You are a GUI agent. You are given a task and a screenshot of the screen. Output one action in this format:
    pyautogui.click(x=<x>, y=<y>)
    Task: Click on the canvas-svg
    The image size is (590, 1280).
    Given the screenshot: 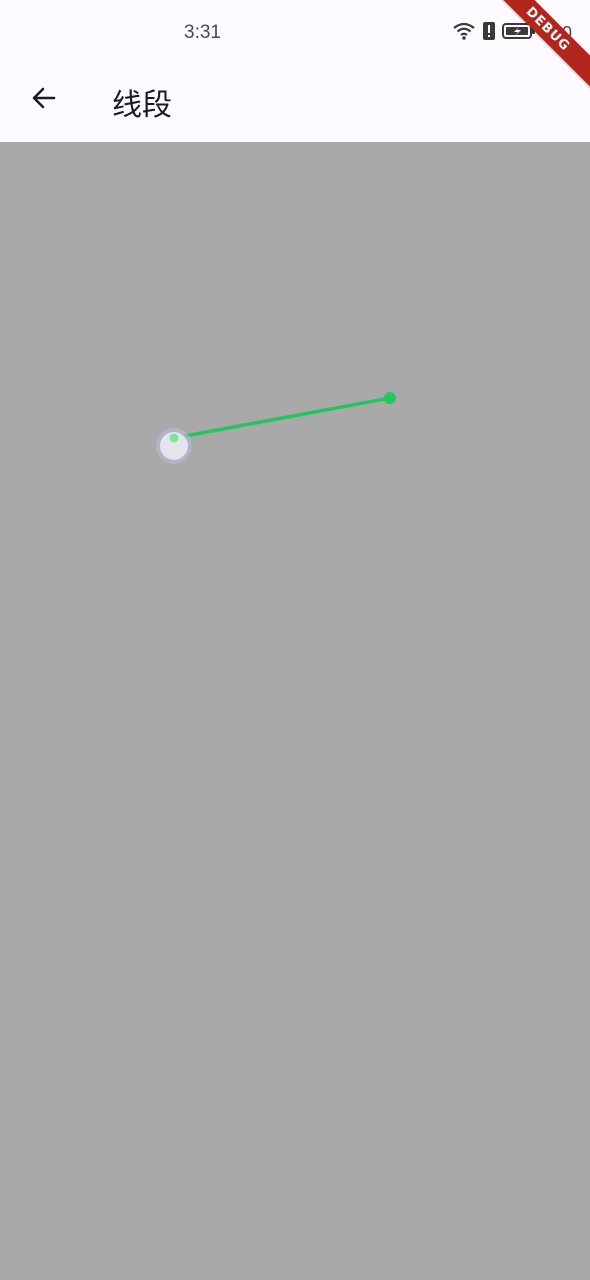 What is the action you would take?
    pyautogui.click(x=276, y=428)
    